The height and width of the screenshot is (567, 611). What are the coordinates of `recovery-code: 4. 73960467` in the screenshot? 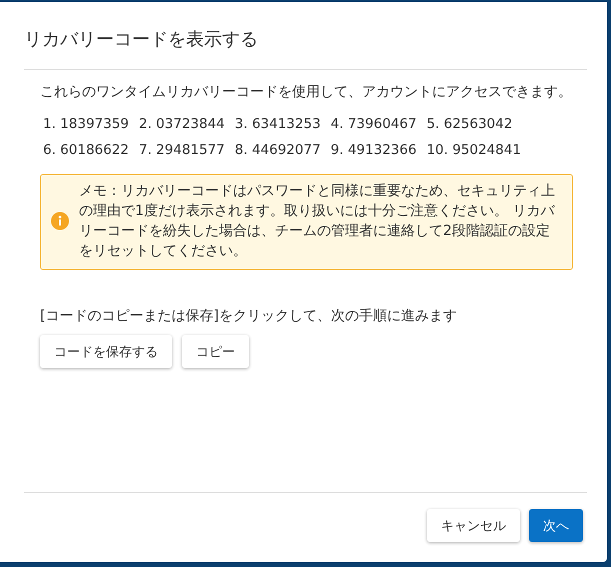 It's located at (373, 124).